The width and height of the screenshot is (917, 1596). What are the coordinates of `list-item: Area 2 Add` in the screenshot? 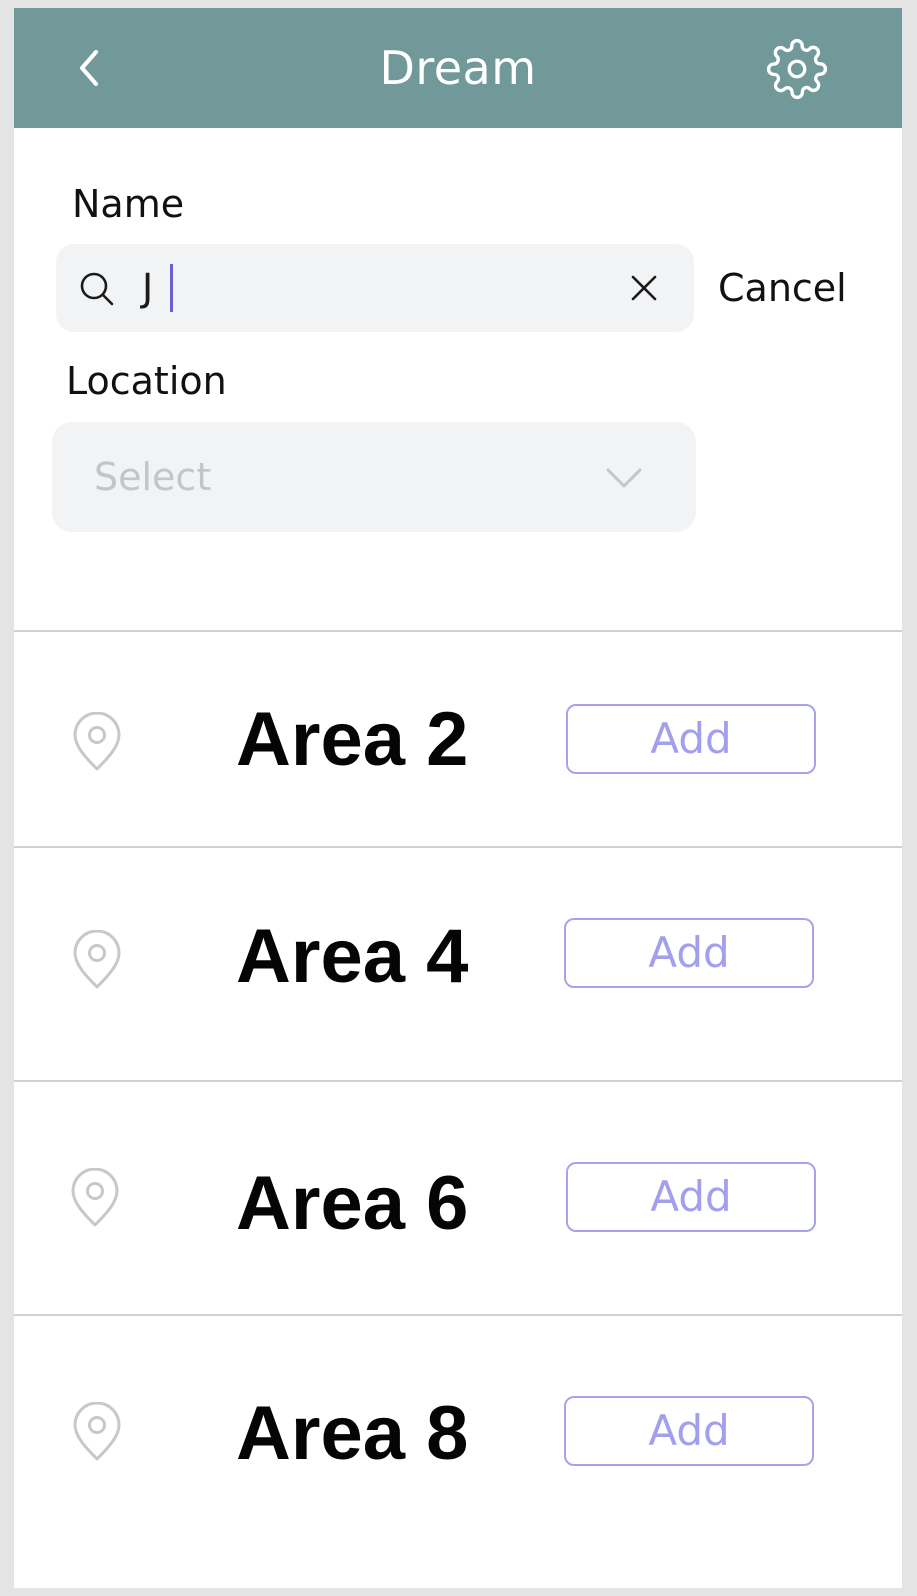 It's located at (458, 739).